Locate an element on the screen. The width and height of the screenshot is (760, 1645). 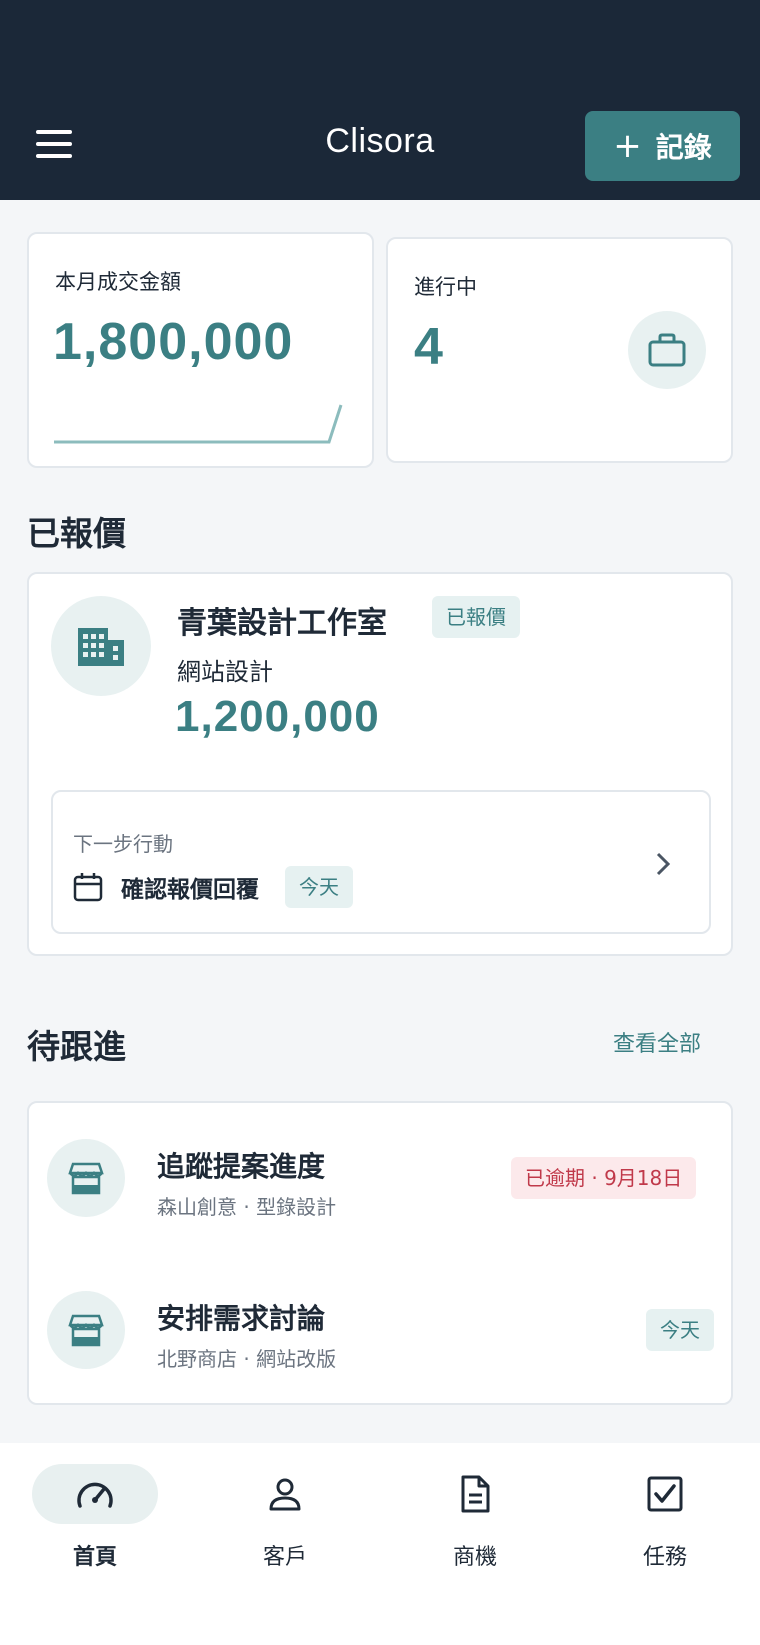
list-item: 安排需求討論 北野商店 · 網站改版 今天 is located at coordinates (380, 1328).